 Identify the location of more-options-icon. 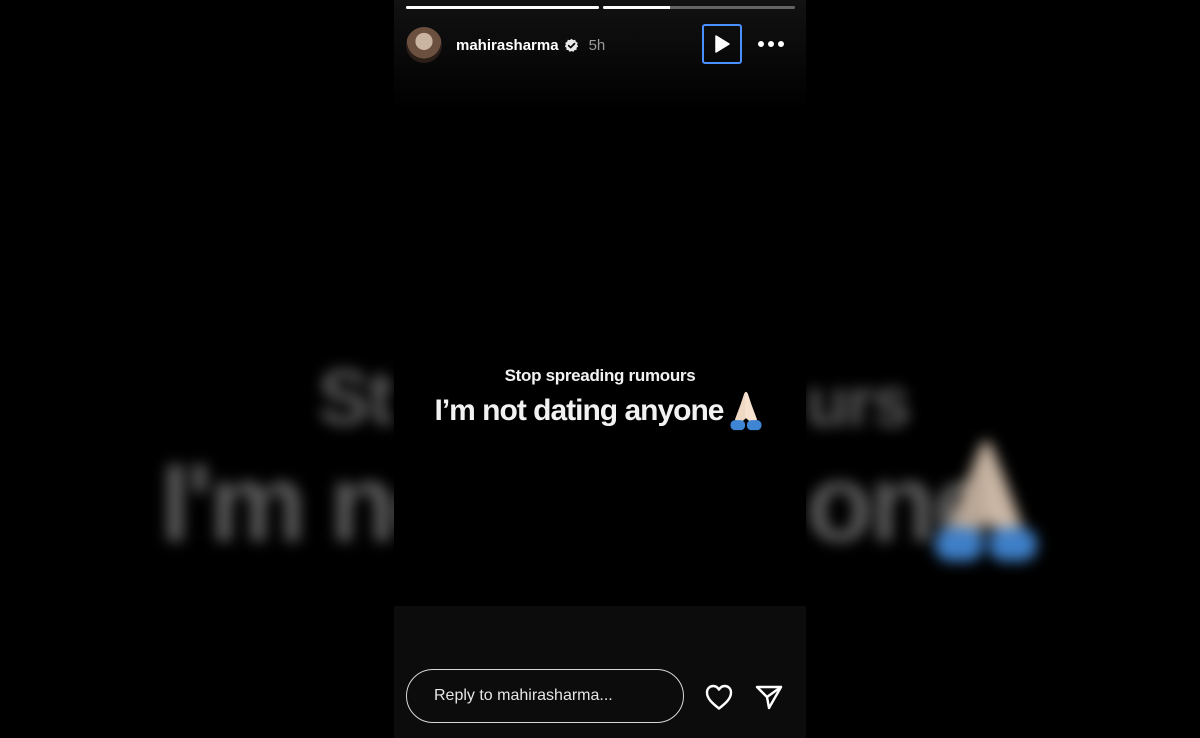
(771, 44).